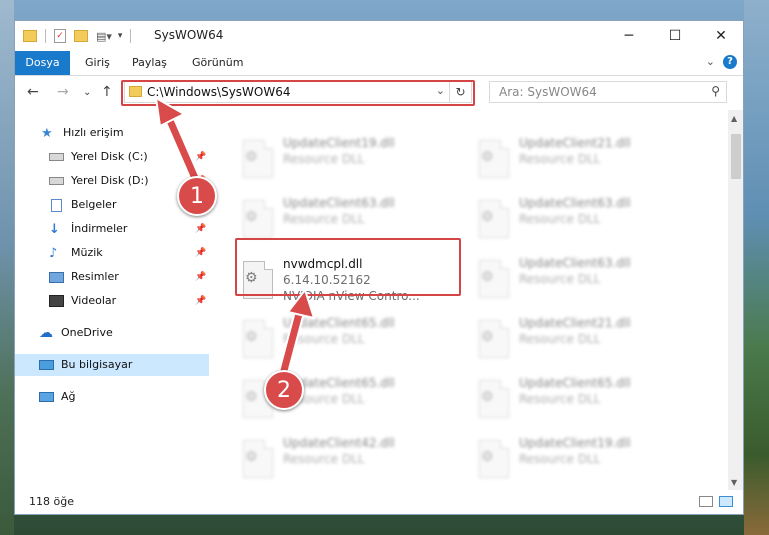 The height and width of the screenshot is (535, 769). Describe the element at coordinates (97, 364) in the screenshot. I see `sidebar-item-label: Bu bilgisayar` at that location.